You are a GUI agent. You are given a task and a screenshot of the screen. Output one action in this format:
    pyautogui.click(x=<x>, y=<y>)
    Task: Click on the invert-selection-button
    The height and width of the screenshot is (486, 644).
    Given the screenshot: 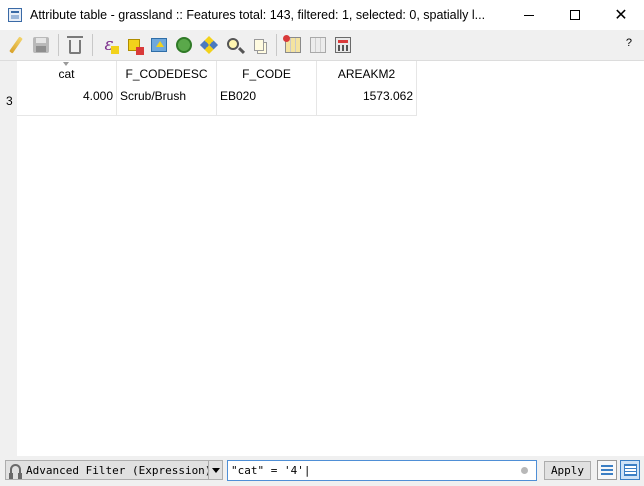 What is the action you would take?
    pyautogui.click(x=184, y=45)
    